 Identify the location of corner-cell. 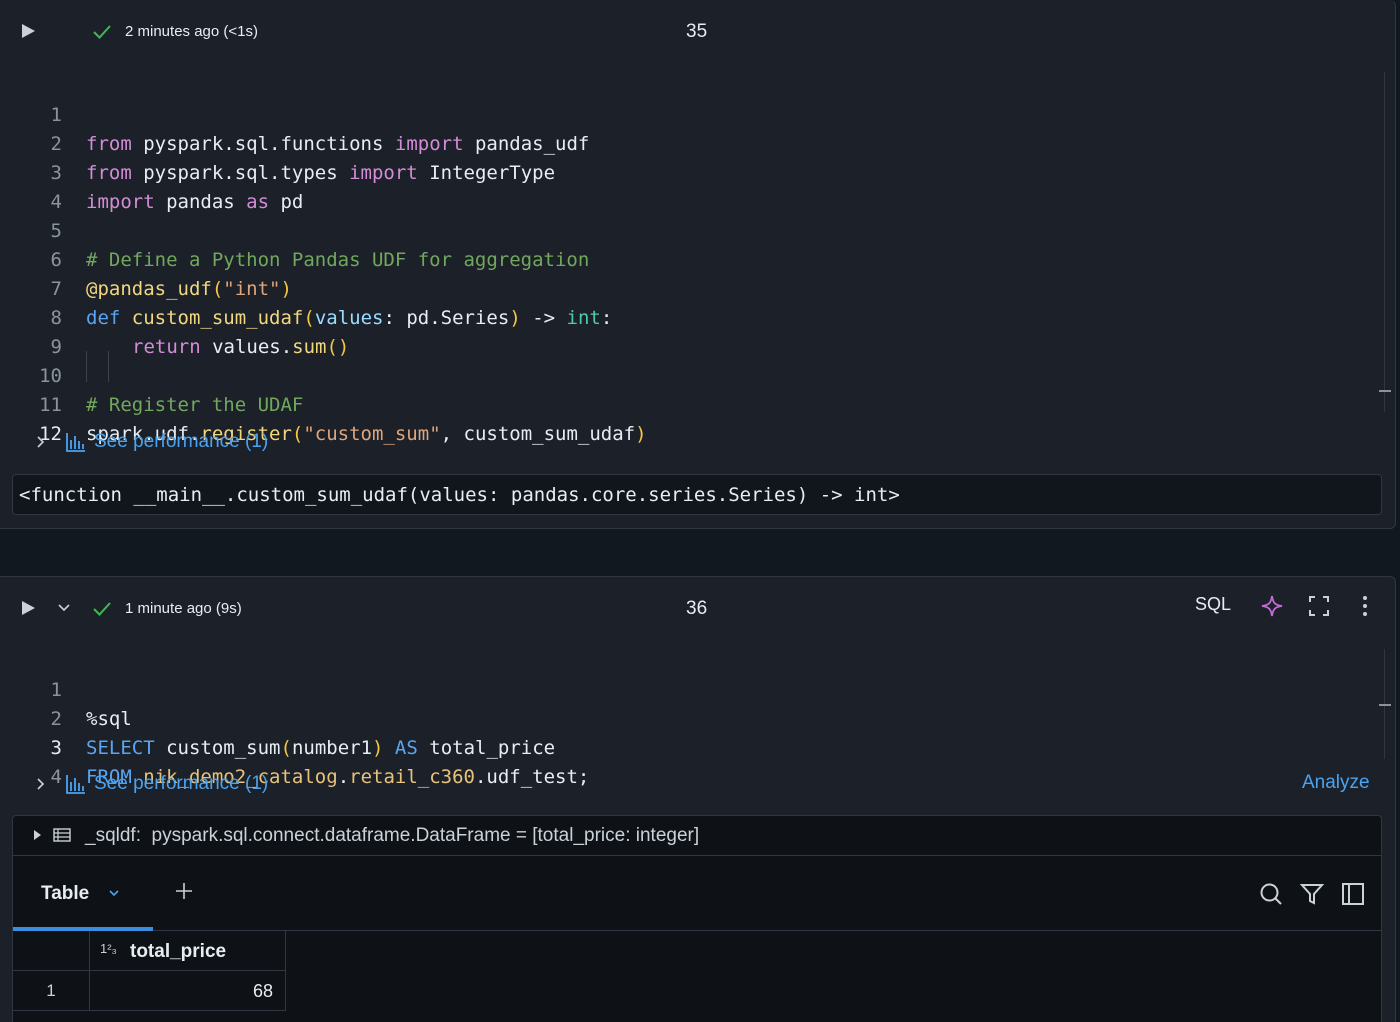
(51, 951).